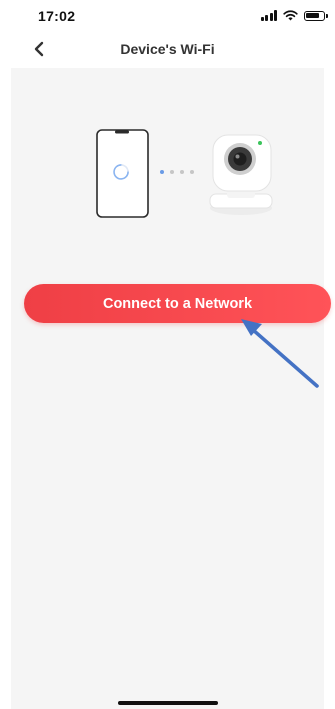 This screenshot has width=335, height=709. Describe the element at coordinates (268, 15) in the screenshot. I see `cellular-signal-icon` at that location.